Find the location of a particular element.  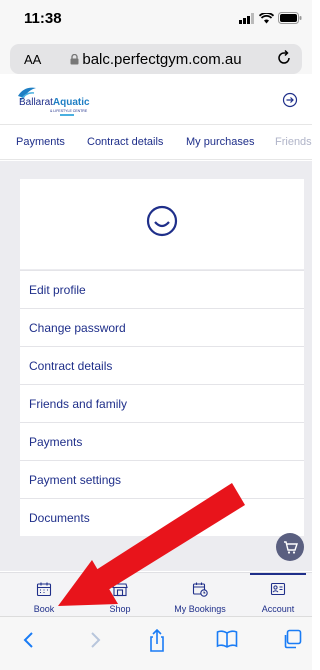

nav-shop: Shop is located at coordinates (120, 595).